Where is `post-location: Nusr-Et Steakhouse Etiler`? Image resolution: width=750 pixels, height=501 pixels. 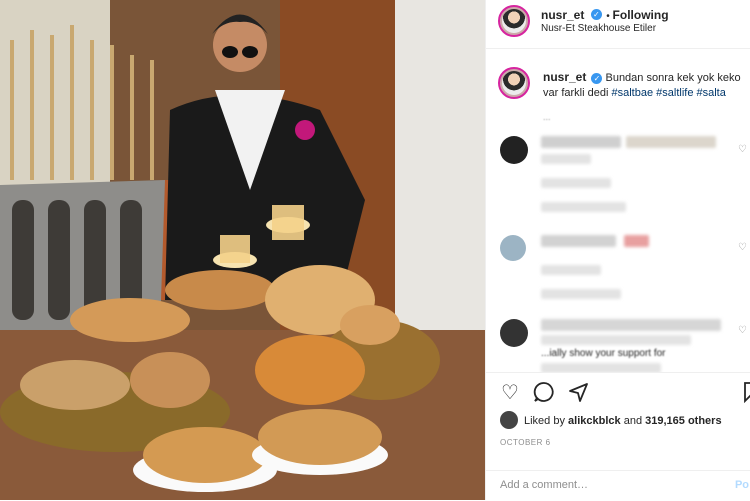 post-location: Nusr-Et Steakhouse Etiler is located at coordinates (598, 28).